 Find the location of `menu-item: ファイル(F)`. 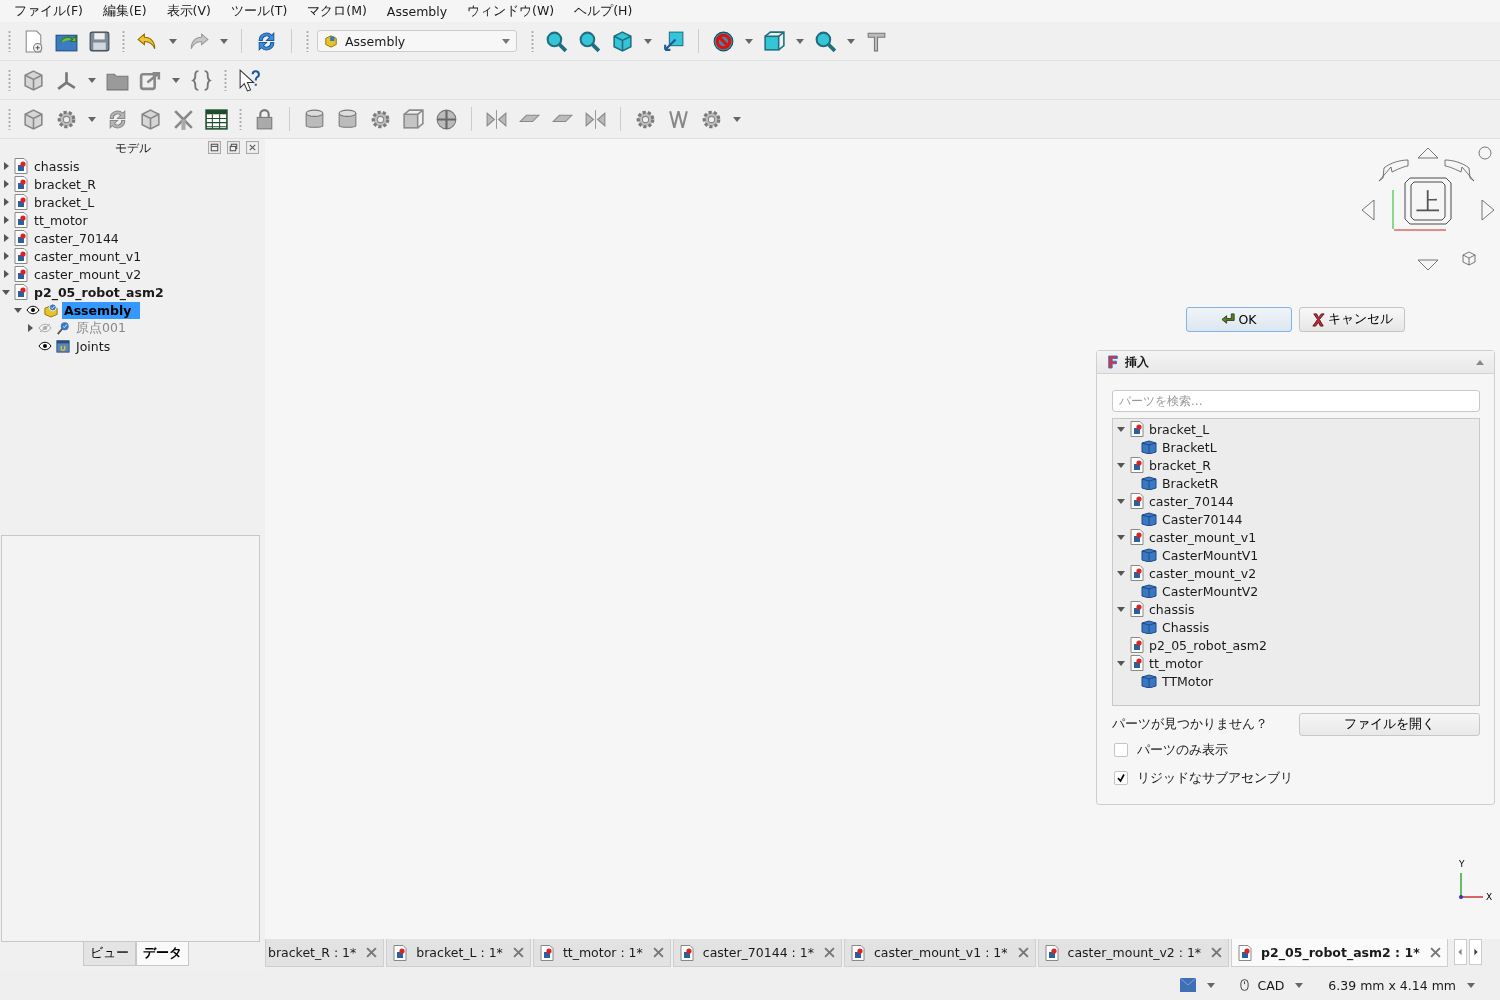

menu-item: ファイル(F) is located at coordinates (48, 11).